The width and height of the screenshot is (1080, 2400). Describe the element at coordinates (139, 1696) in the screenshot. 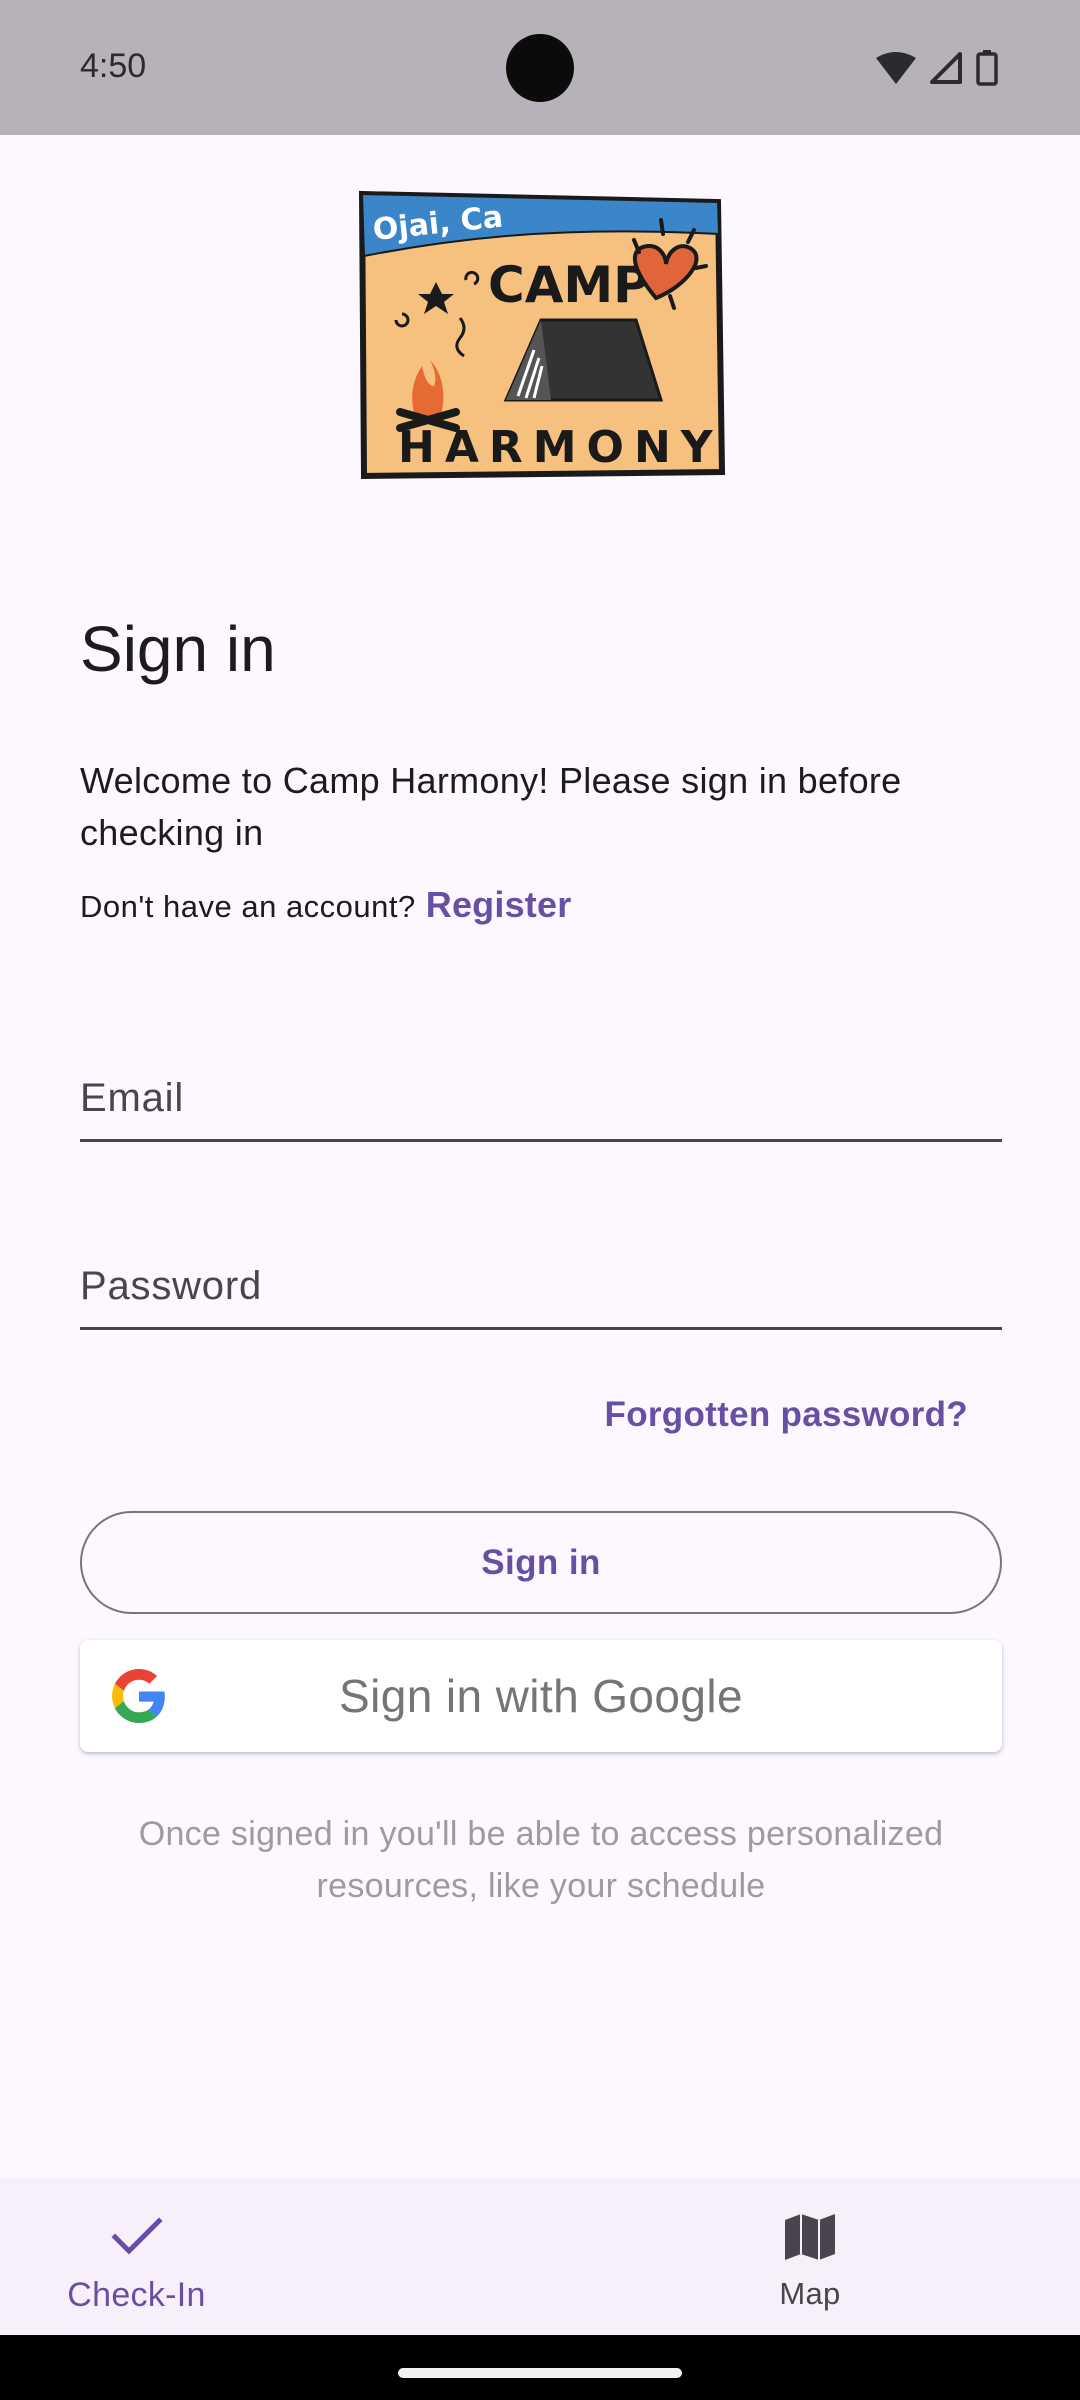

I see `google-logo-icon` at that location.